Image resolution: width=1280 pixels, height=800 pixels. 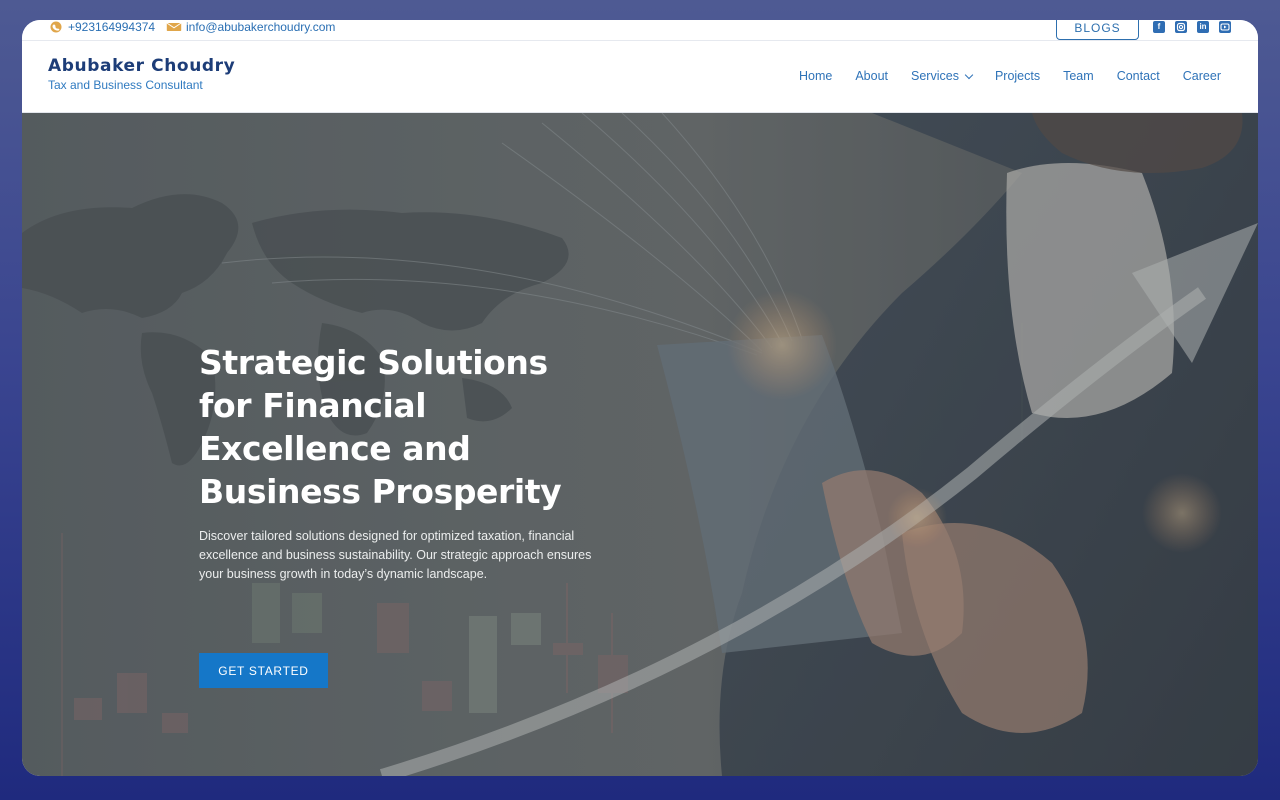 What do you see at coordinates (1097, 30) in the screenshot?
I see `blogs-button: BLOGS` at bounding box center [1097, 30].